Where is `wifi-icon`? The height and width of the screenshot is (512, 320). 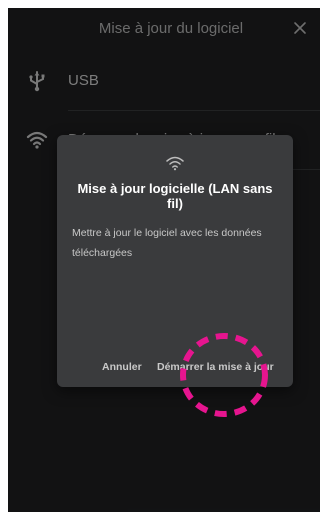
wifi-icon is located at coordinates (175, 163).